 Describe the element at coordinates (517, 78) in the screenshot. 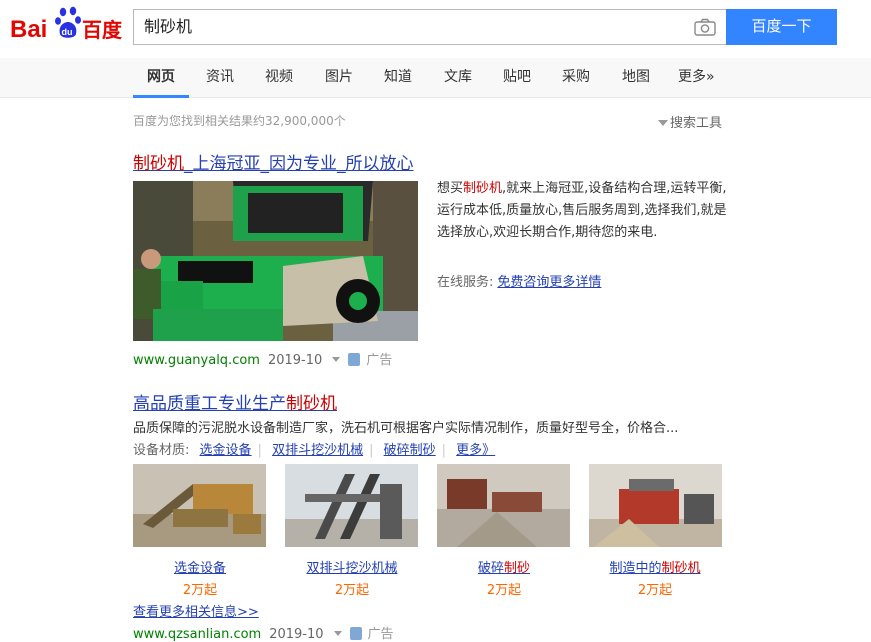

I see `tab-tieba: 贴吧` at that location.